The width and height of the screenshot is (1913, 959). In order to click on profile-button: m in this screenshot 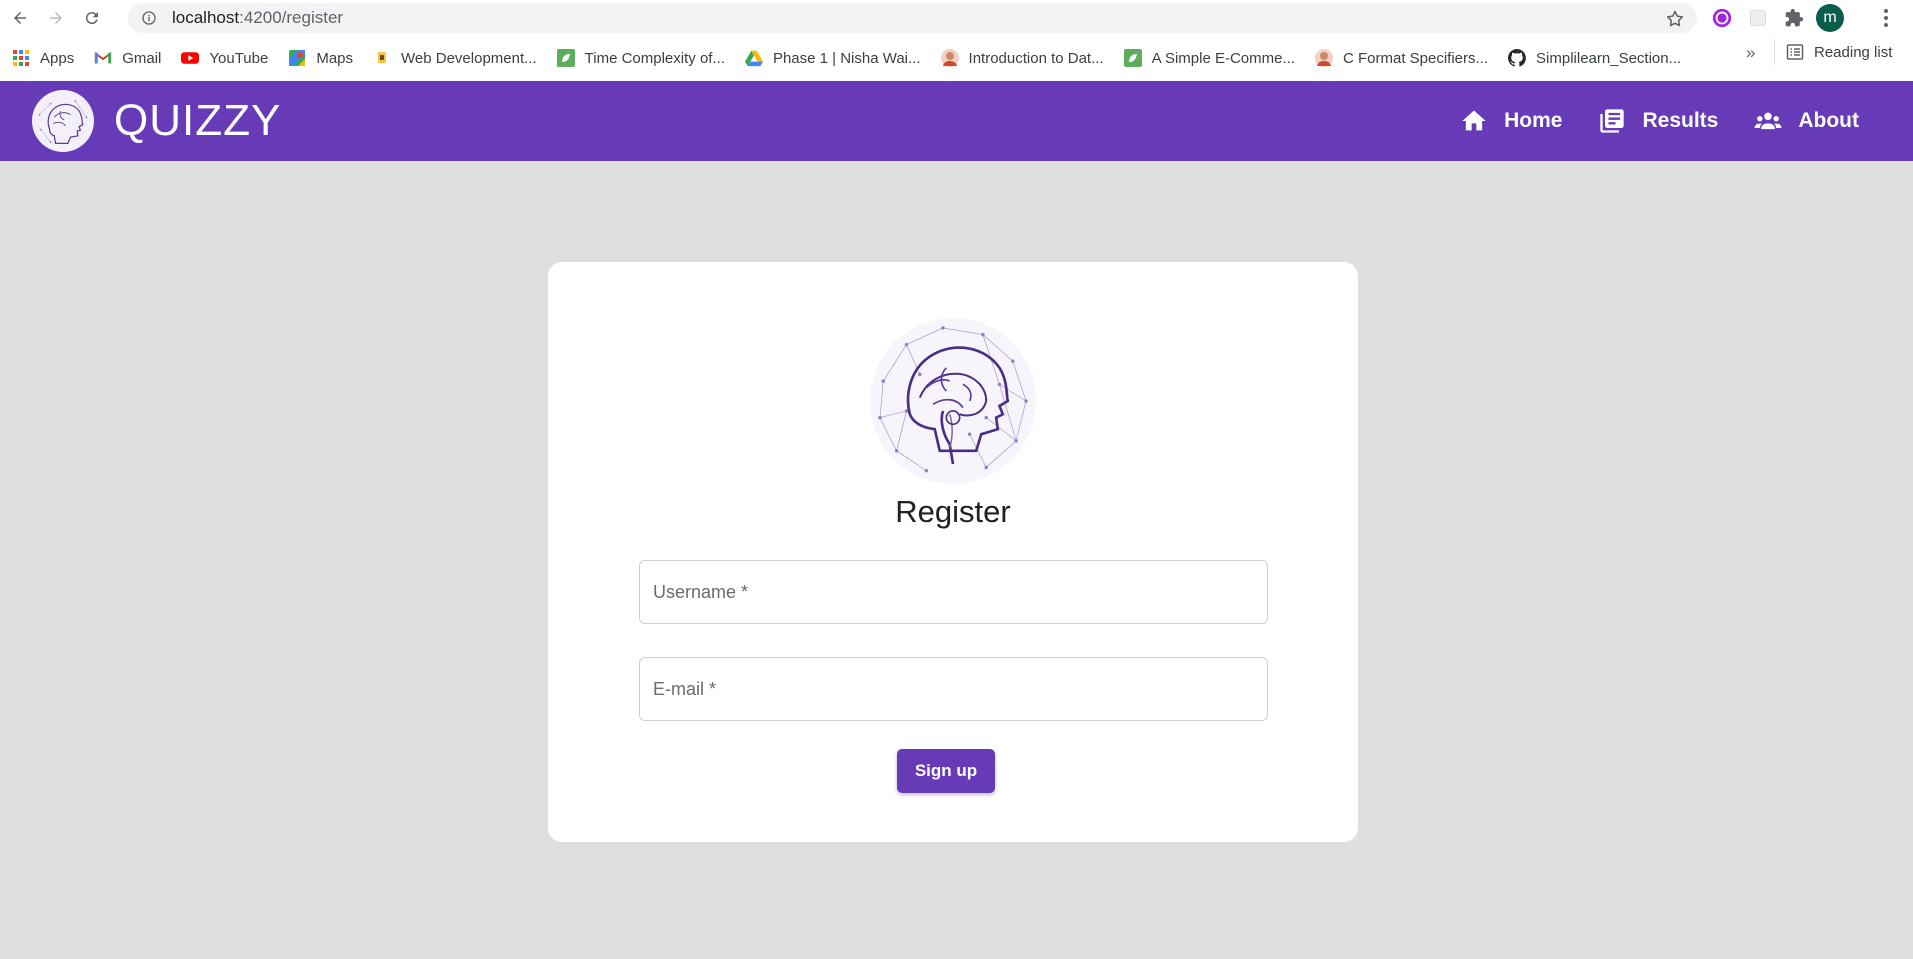, I will do `click(1830, 17)`.